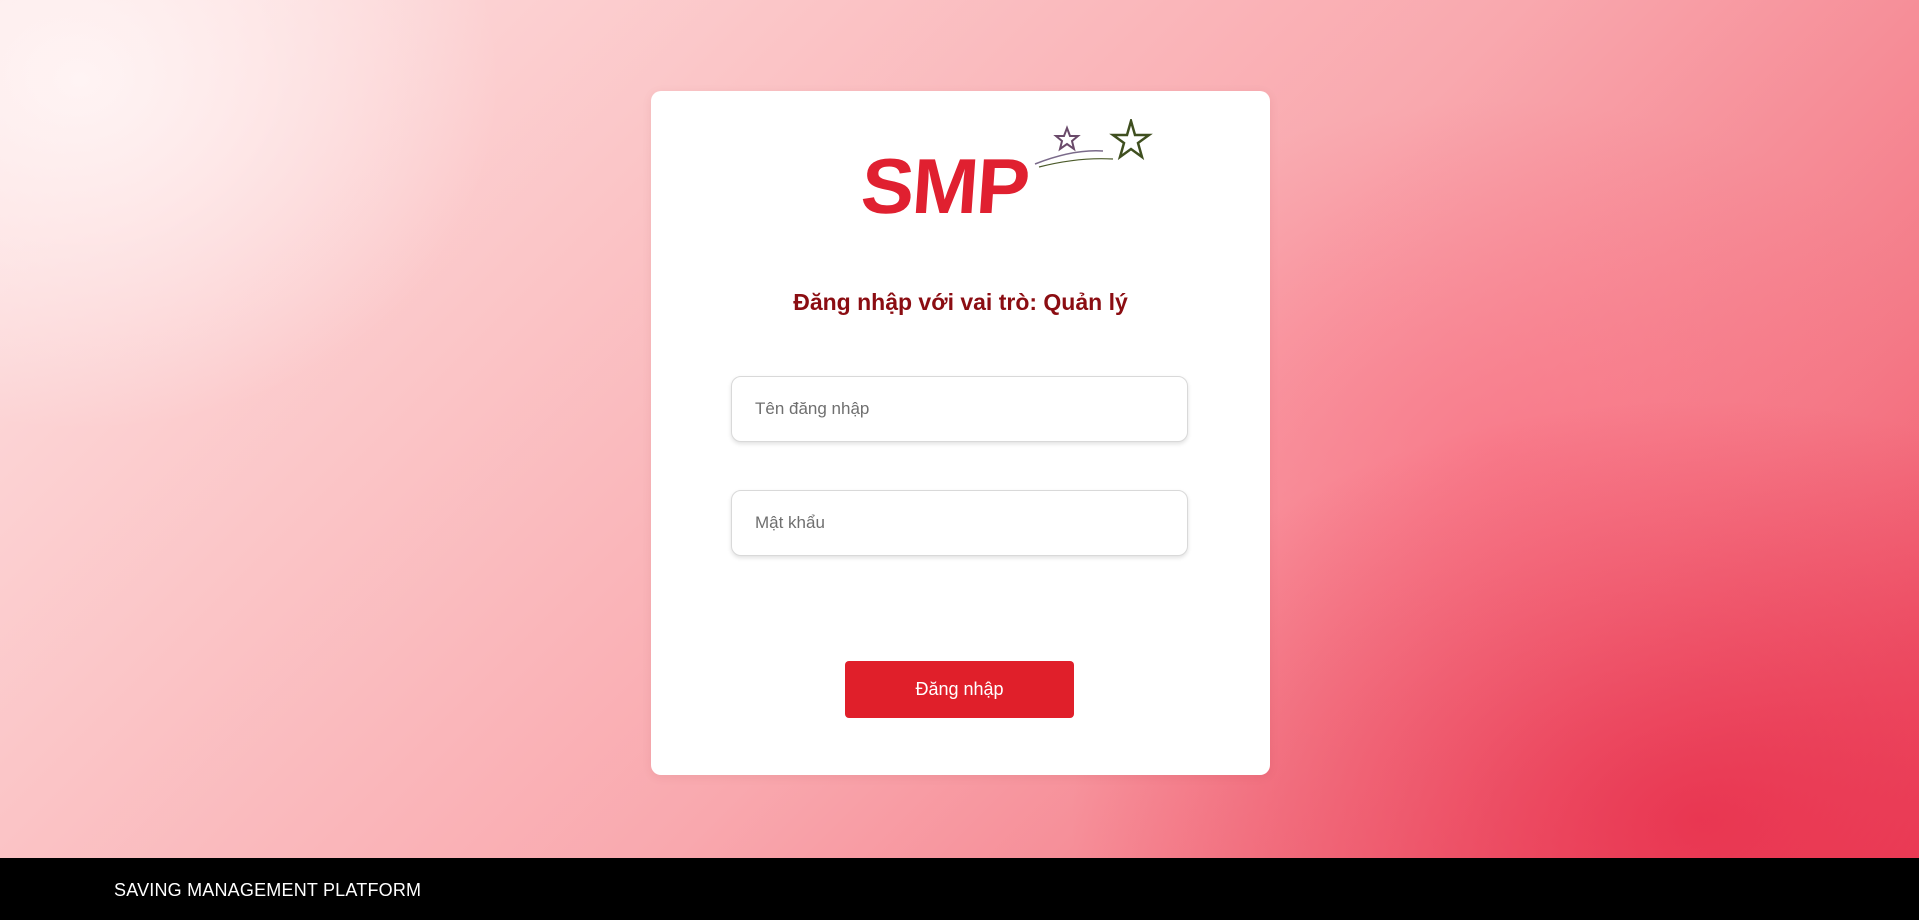  I want to click on smp-logo: SMP, so click(1005, 179).